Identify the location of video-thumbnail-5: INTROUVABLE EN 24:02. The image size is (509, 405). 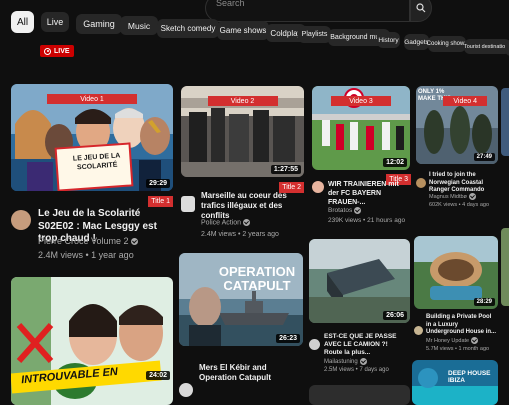
(92, 341).